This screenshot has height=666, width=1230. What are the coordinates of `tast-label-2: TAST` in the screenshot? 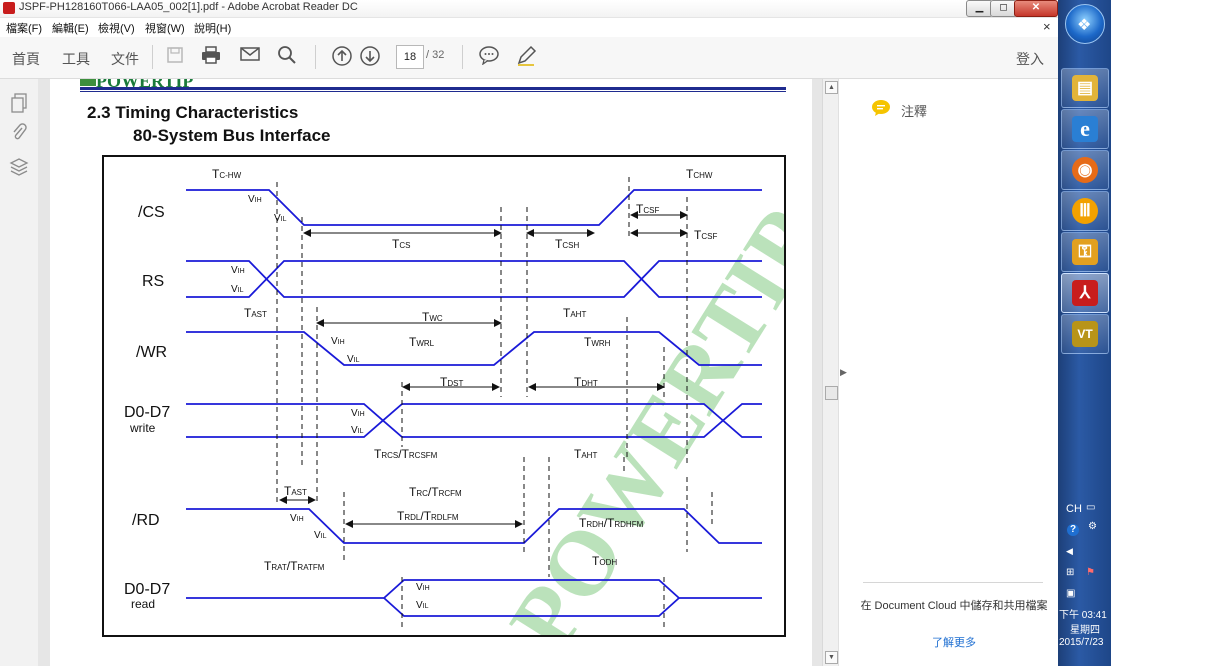 It's located at (295, 491).